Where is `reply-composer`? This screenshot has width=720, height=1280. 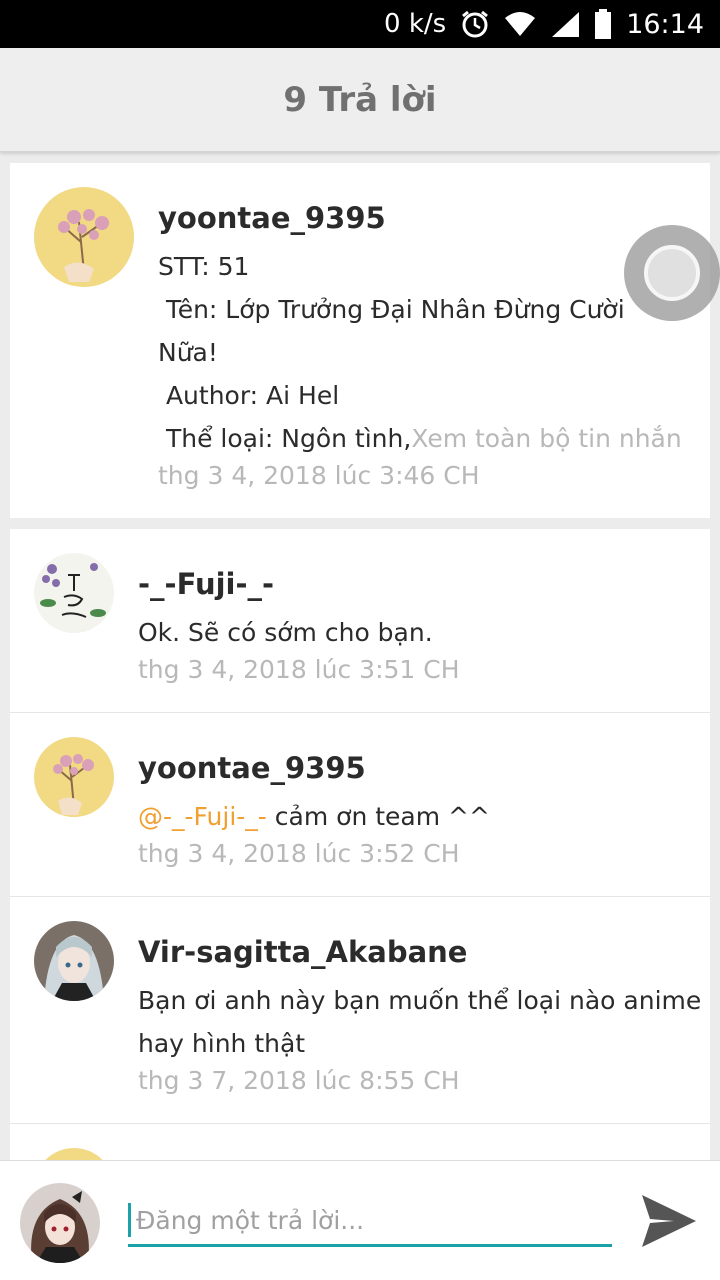 reply-composer is located at coordinates (360, 1220).